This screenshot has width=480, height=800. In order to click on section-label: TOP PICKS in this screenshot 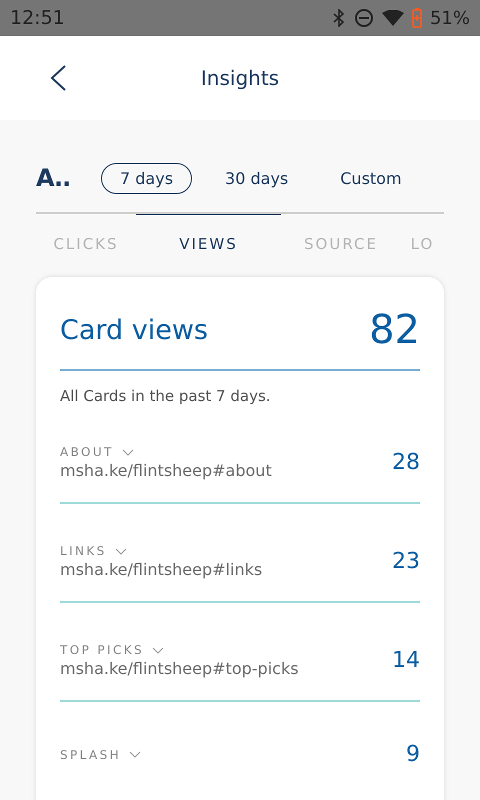, I will do `click(102, 650)`.